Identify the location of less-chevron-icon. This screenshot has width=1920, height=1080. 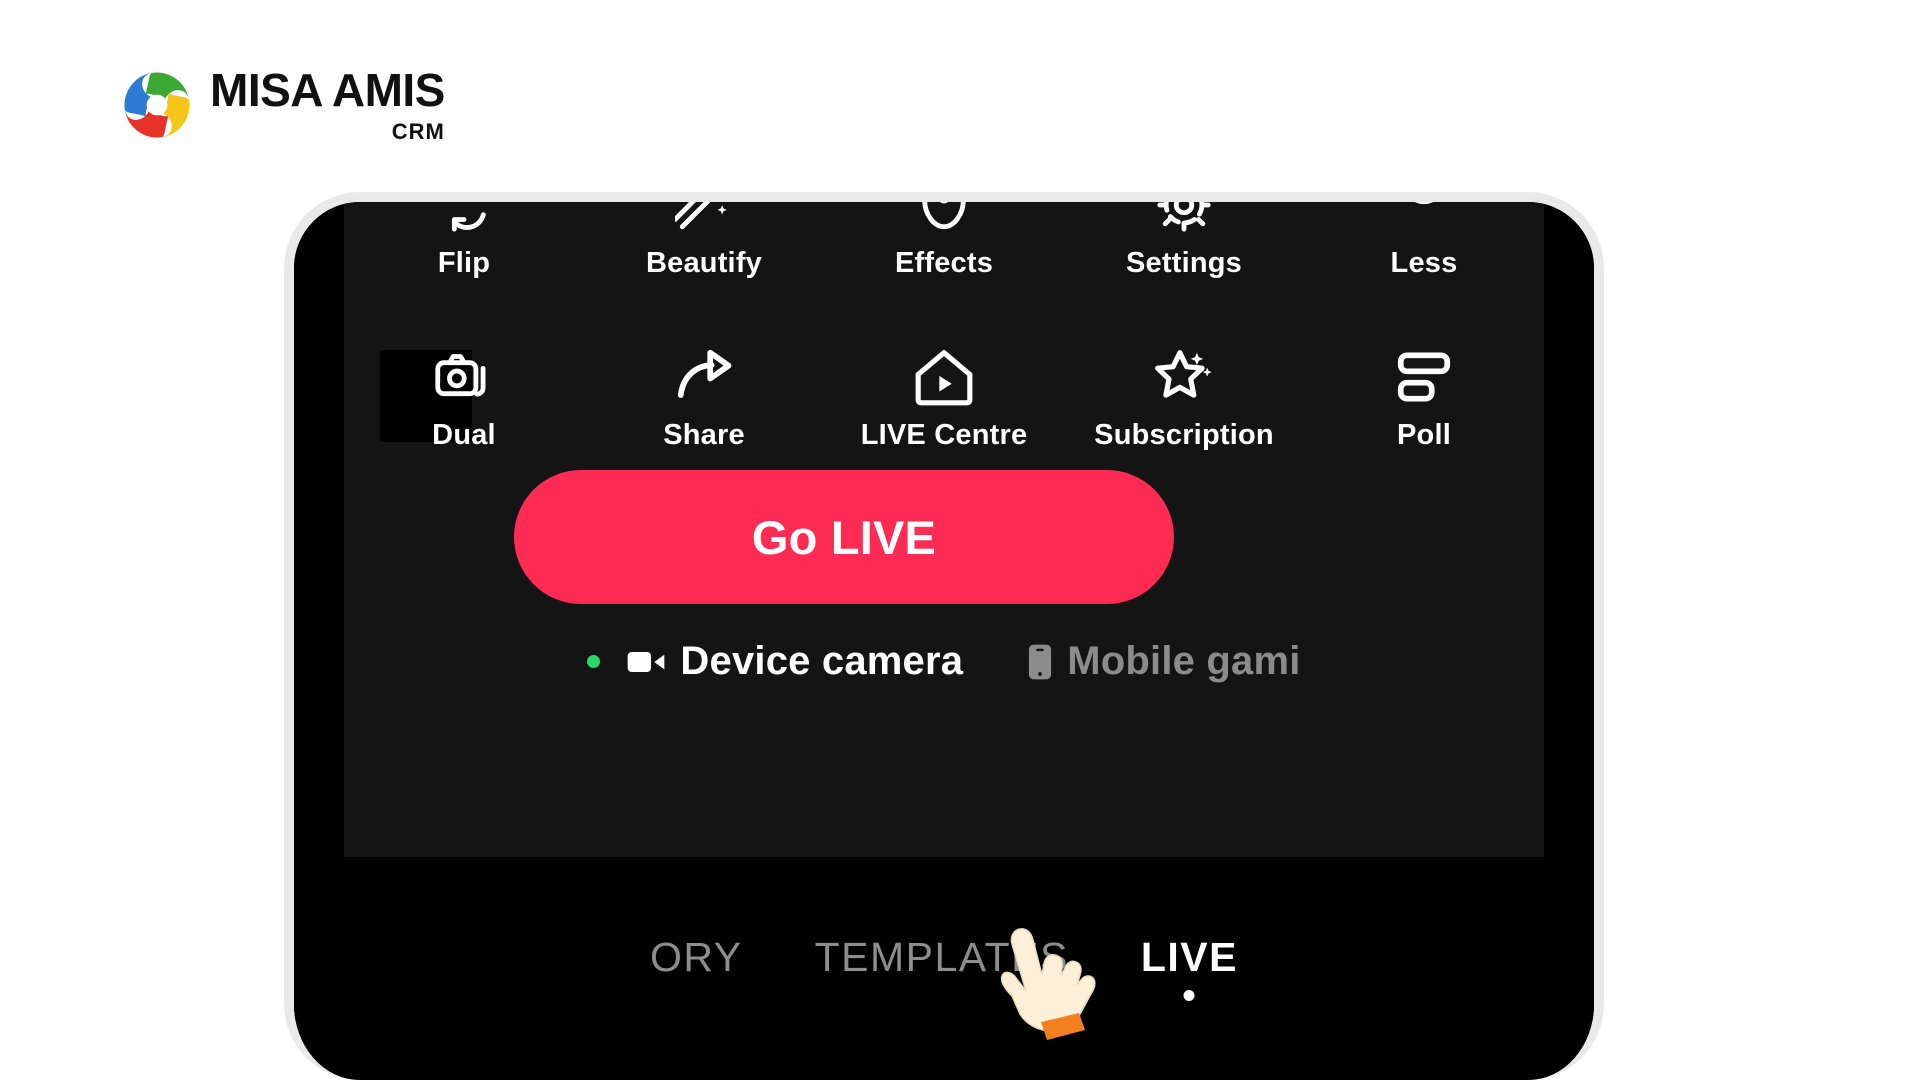
(1424, 221).